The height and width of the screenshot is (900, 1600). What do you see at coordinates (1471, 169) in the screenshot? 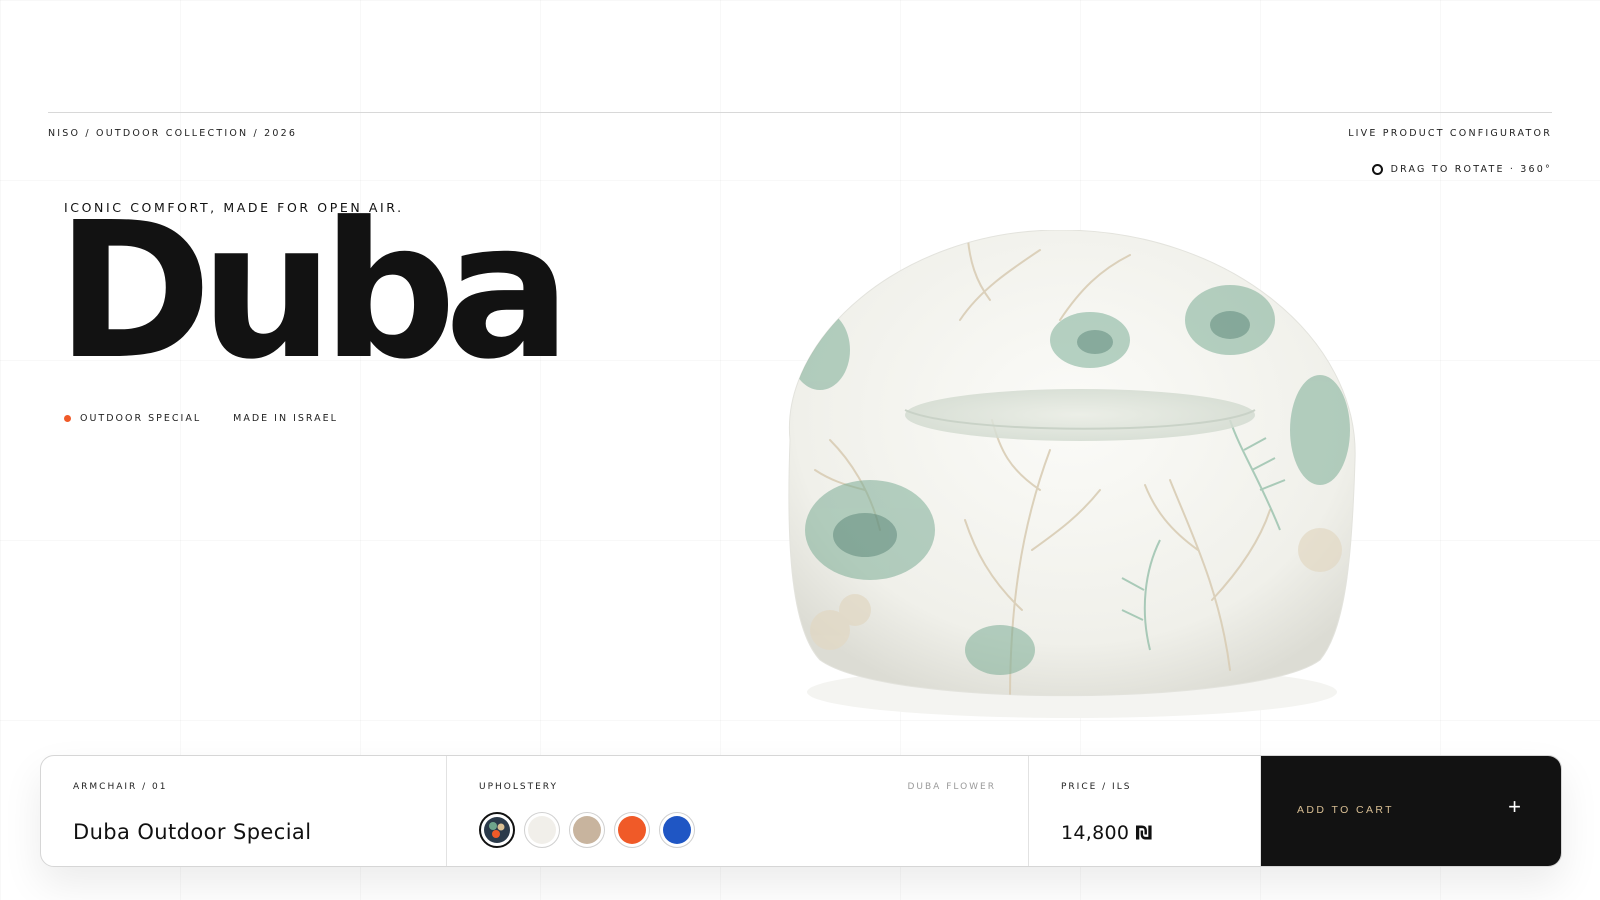
I see `rotate-hint-text: DRAG TO ROTATE · 360°` at bounding box center [1471, 169].